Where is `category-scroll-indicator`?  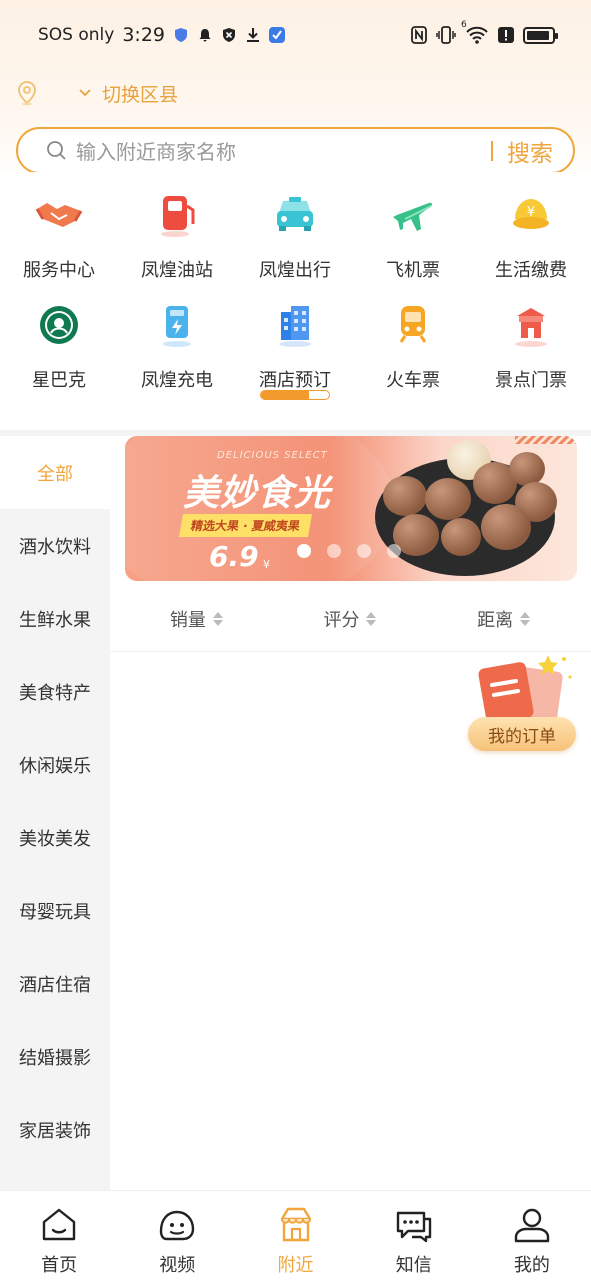 category-scroll-indicator is located at coordinates (295, 395).